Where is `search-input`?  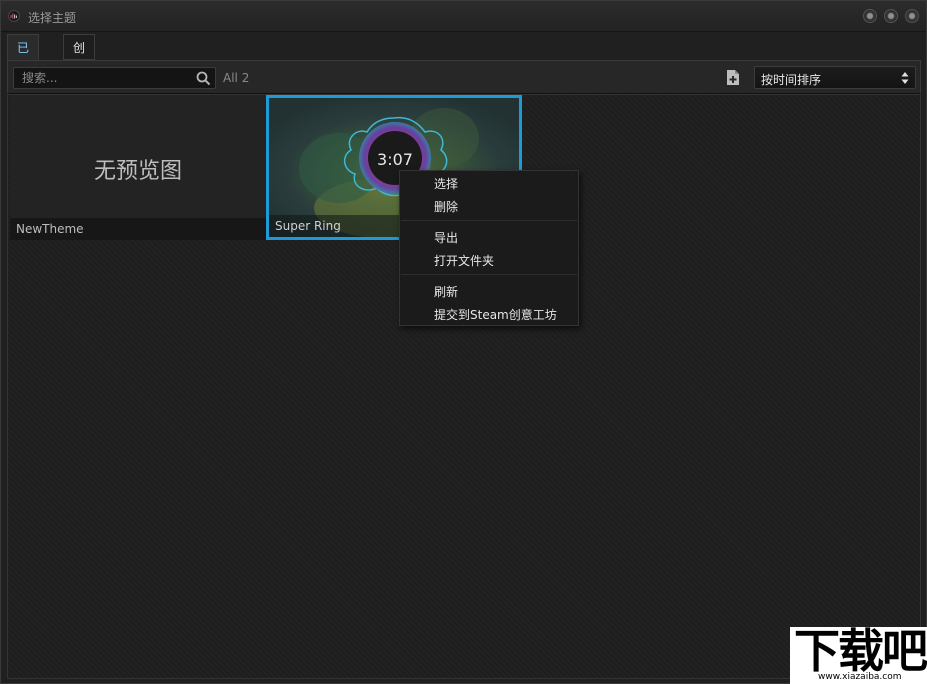
search-input is located at coordinates (107, 78).